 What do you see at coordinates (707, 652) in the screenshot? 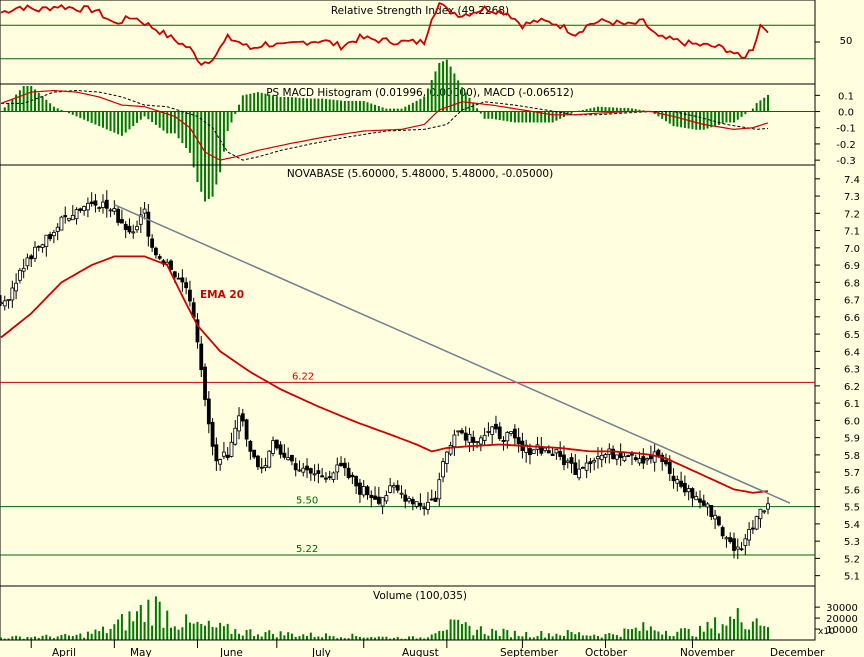
I see `month-label: November` at bounding box center [707, 652].